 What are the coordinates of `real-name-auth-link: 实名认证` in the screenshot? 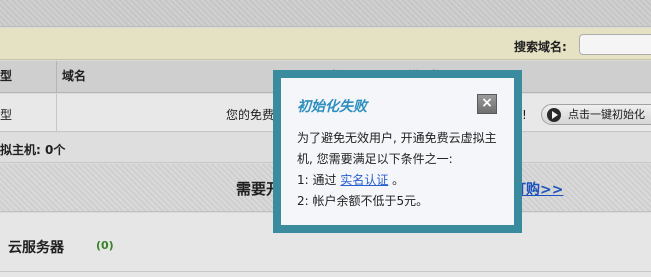 It's located at (364, 180).